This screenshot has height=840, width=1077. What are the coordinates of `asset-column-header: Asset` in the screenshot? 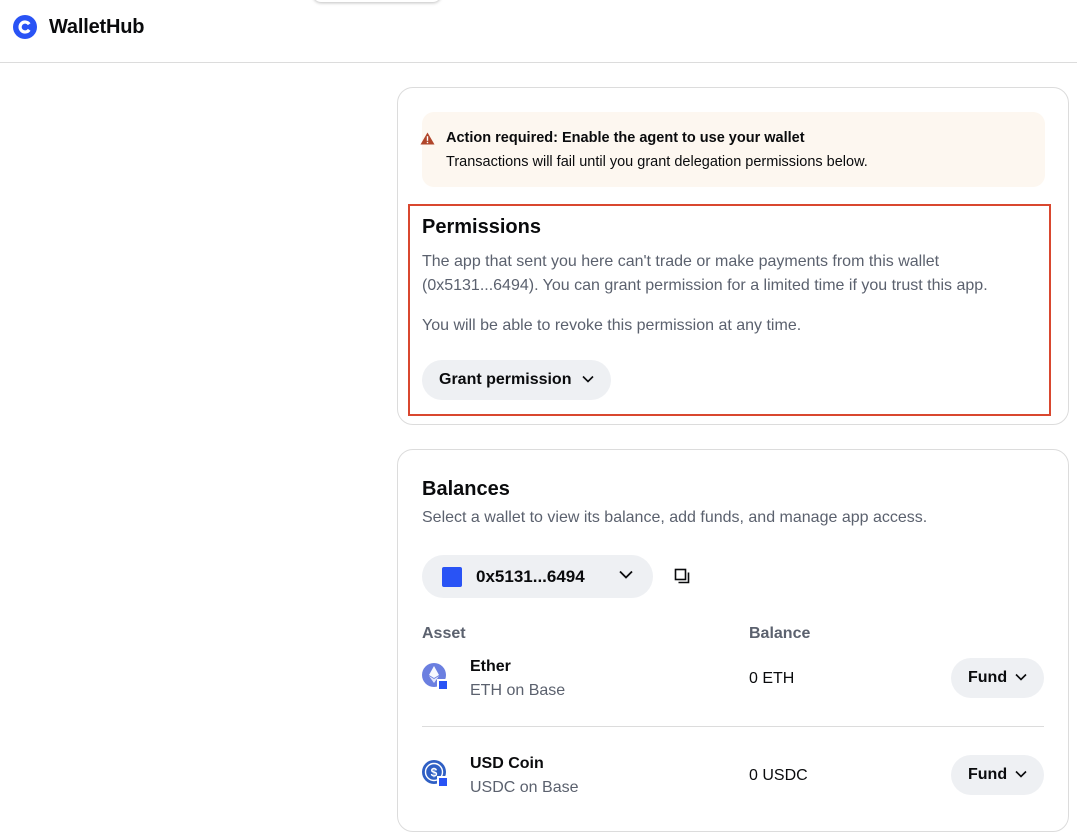 It's located at (444, 633).